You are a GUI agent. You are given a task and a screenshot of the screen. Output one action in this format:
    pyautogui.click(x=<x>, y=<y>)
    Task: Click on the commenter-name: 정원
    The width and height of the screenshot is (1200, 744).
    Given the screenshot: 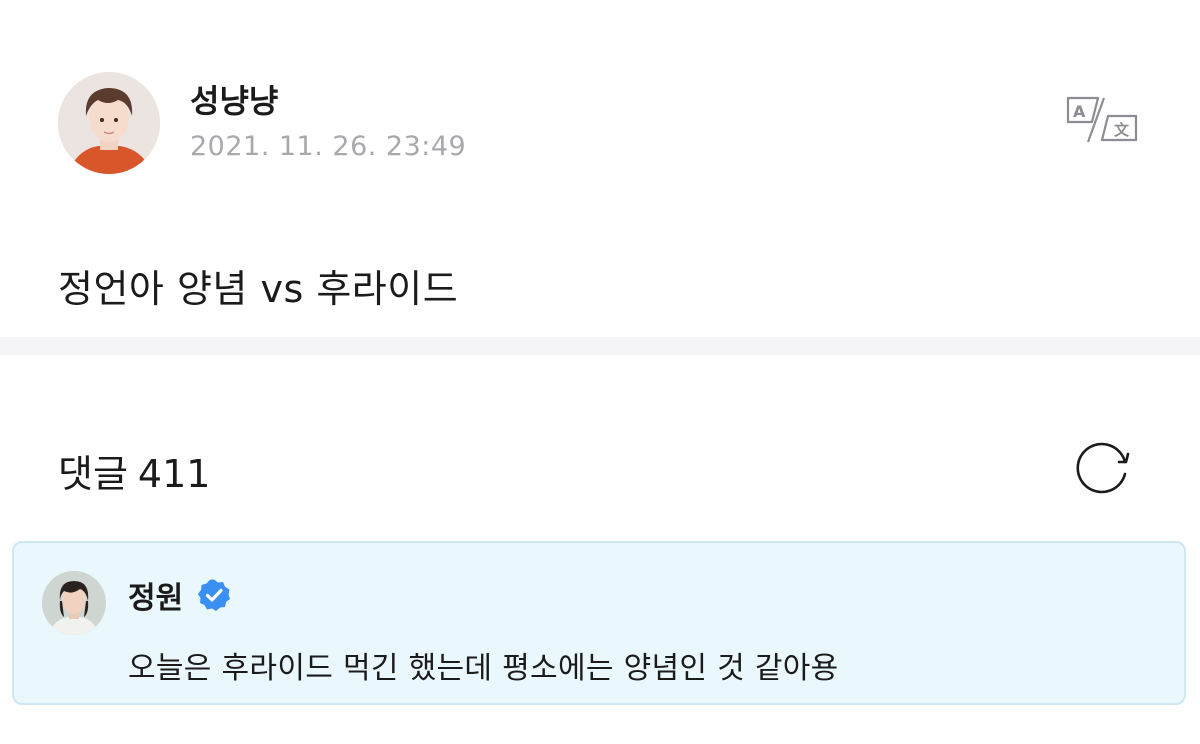 What is the action you would take?
    pyautogui.click(x=155, y=595)
    